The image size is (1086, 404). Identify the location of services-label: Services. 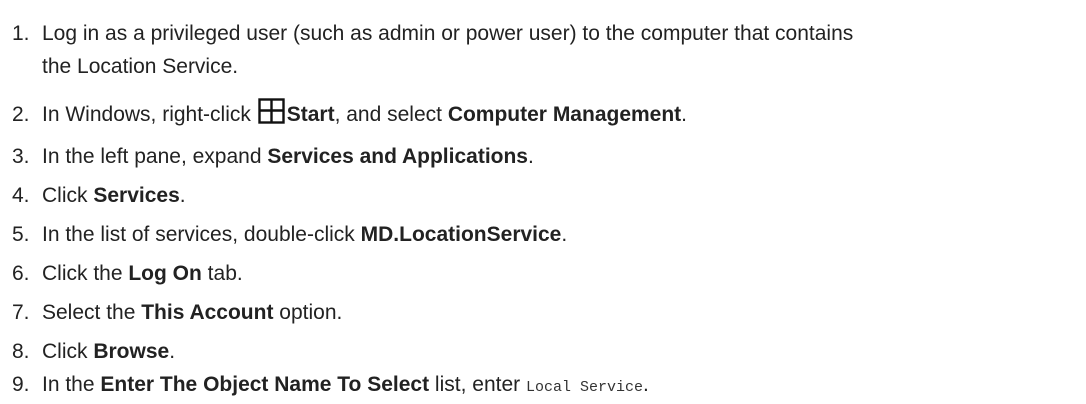
(136, 195).